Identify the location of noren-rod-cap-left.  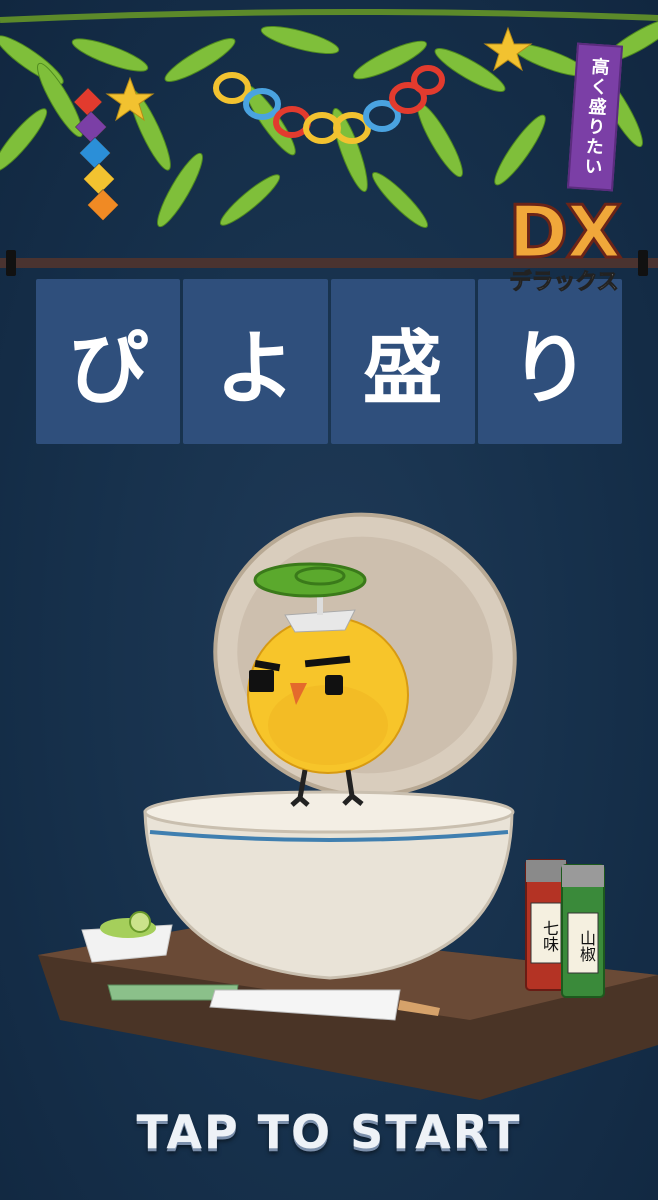
(11, 263).